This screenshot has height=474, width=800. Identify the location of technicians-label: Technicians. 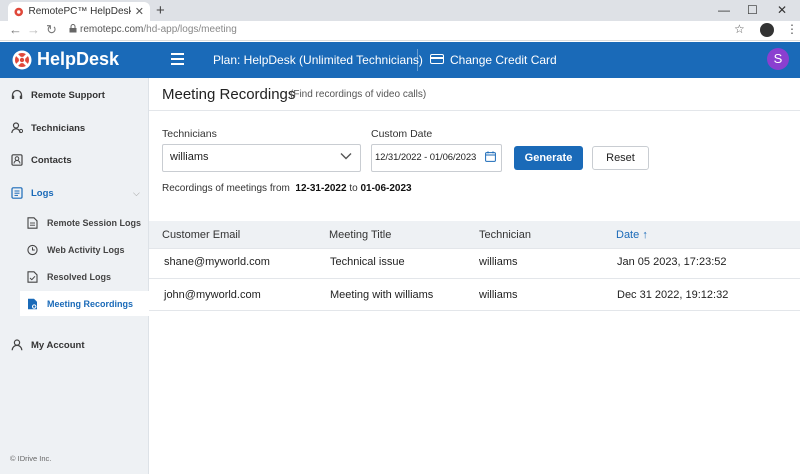
(189, 134).